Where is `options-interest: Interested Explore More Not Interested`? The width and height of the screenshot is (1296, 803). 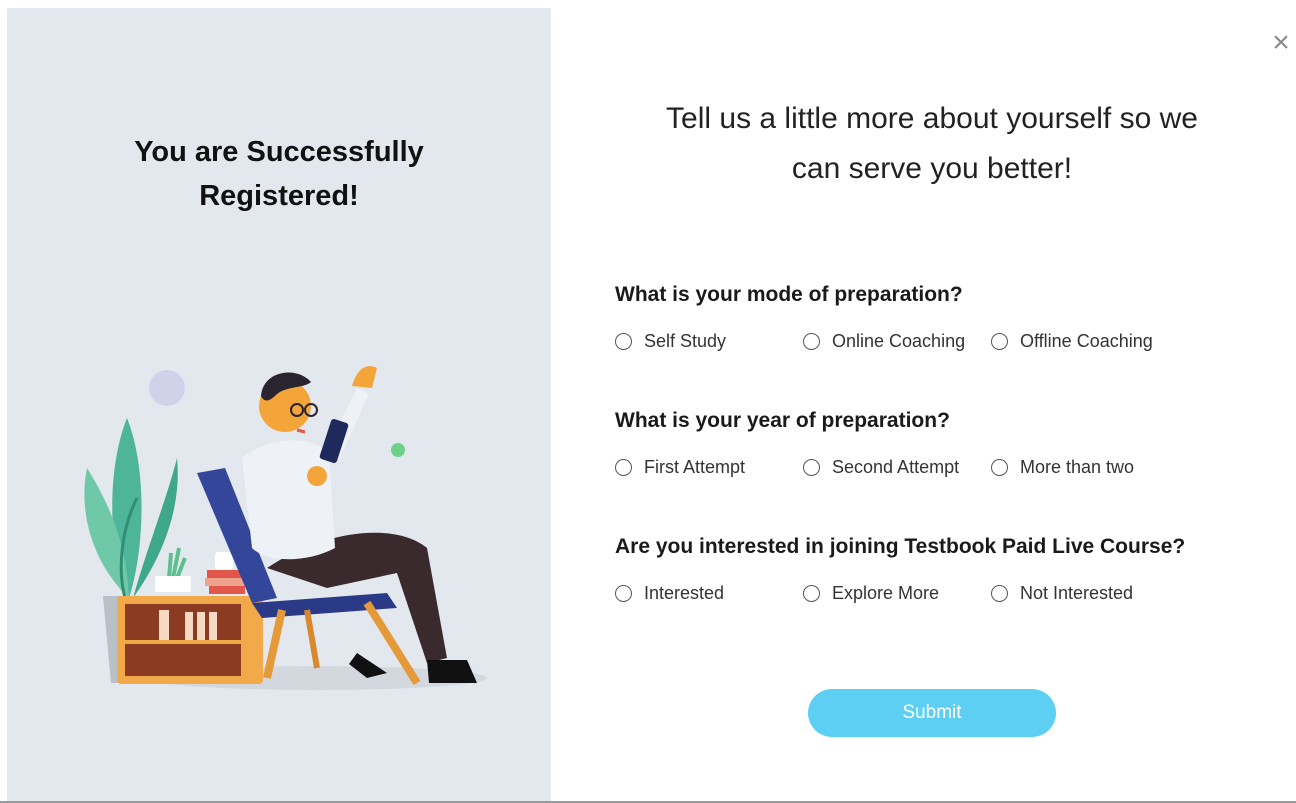 options-interest: Interested Explore More Not Interested is located at coordinates (935, 595).